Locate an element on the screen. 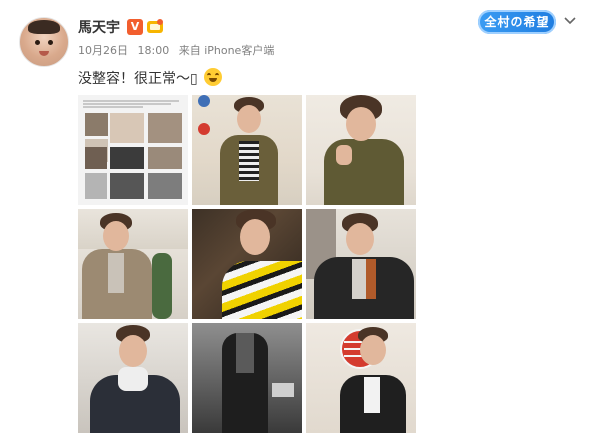  chevron-down-icon is located at coordinates (570, 21).